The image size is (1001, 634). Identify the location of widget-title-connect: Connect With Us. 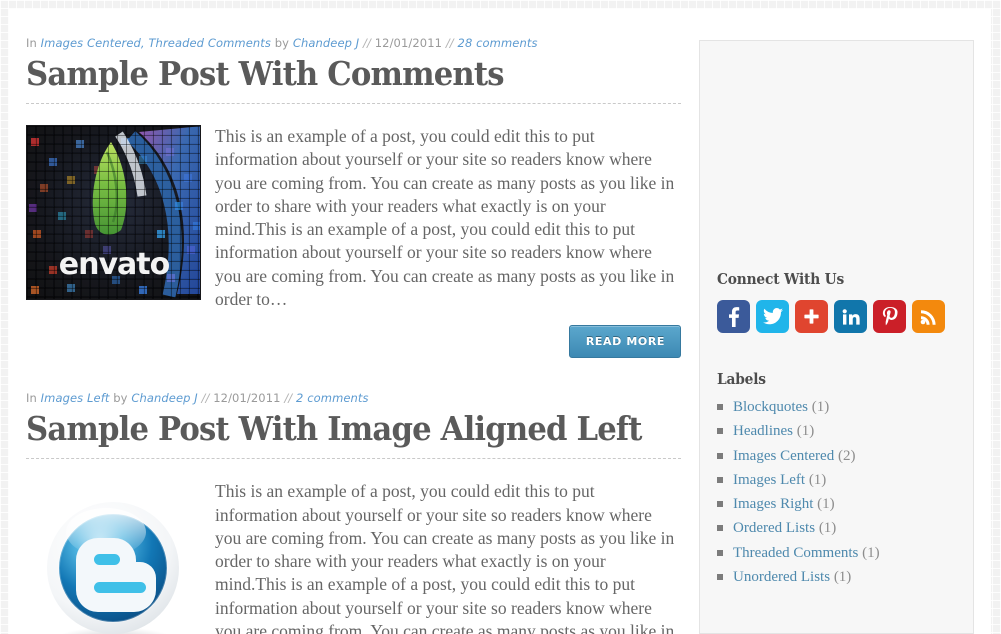
(781, 279).